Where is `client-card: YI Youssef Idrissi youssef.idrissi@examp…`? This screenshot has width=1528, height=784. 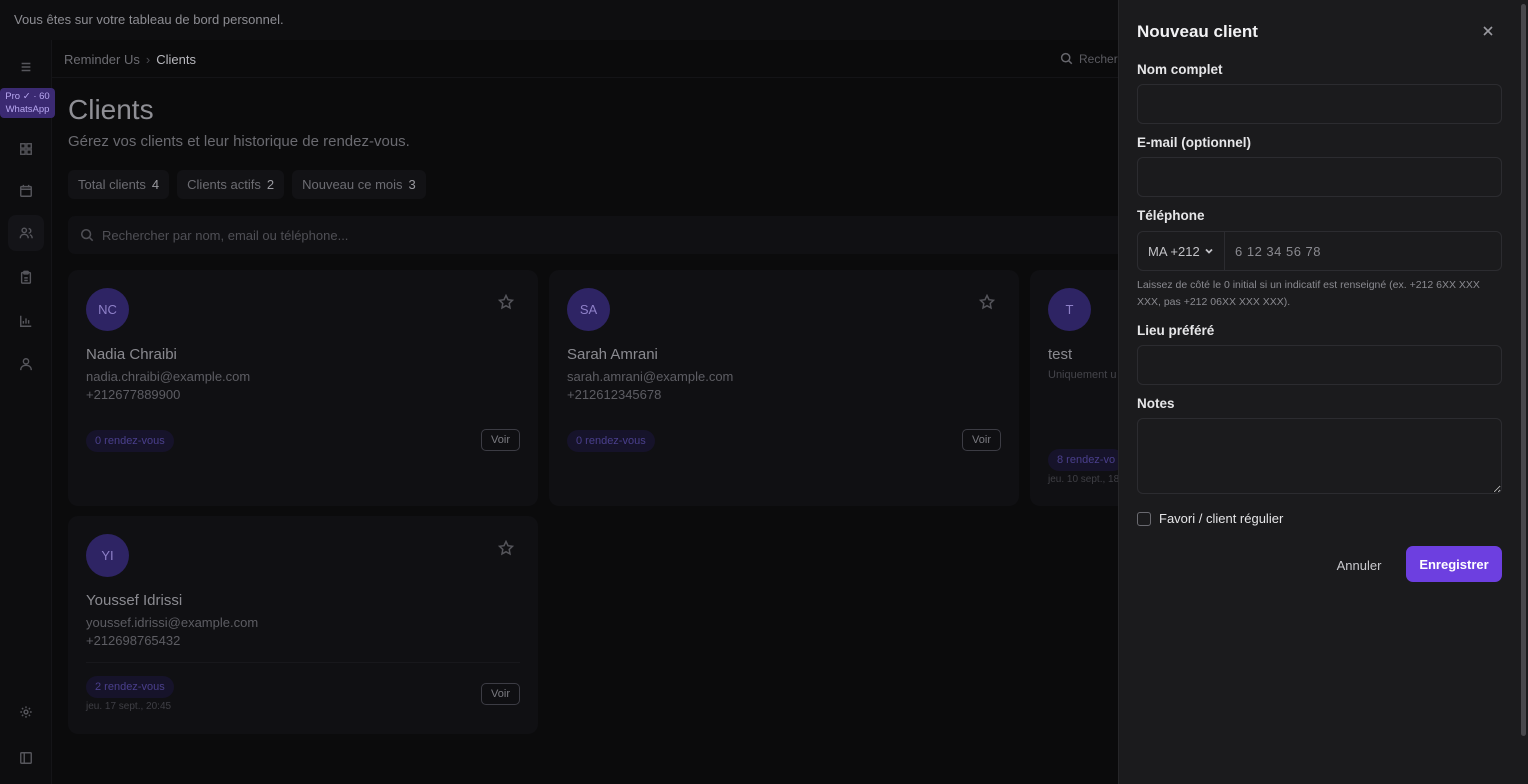
client-card: YI Youssef Idrissi youssef.idrissi@examp… is located at coordinates (303, 625).